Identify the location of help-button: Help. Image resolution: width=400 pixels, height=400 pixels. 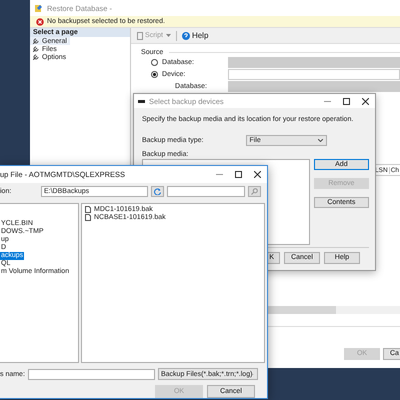
(195, 35).